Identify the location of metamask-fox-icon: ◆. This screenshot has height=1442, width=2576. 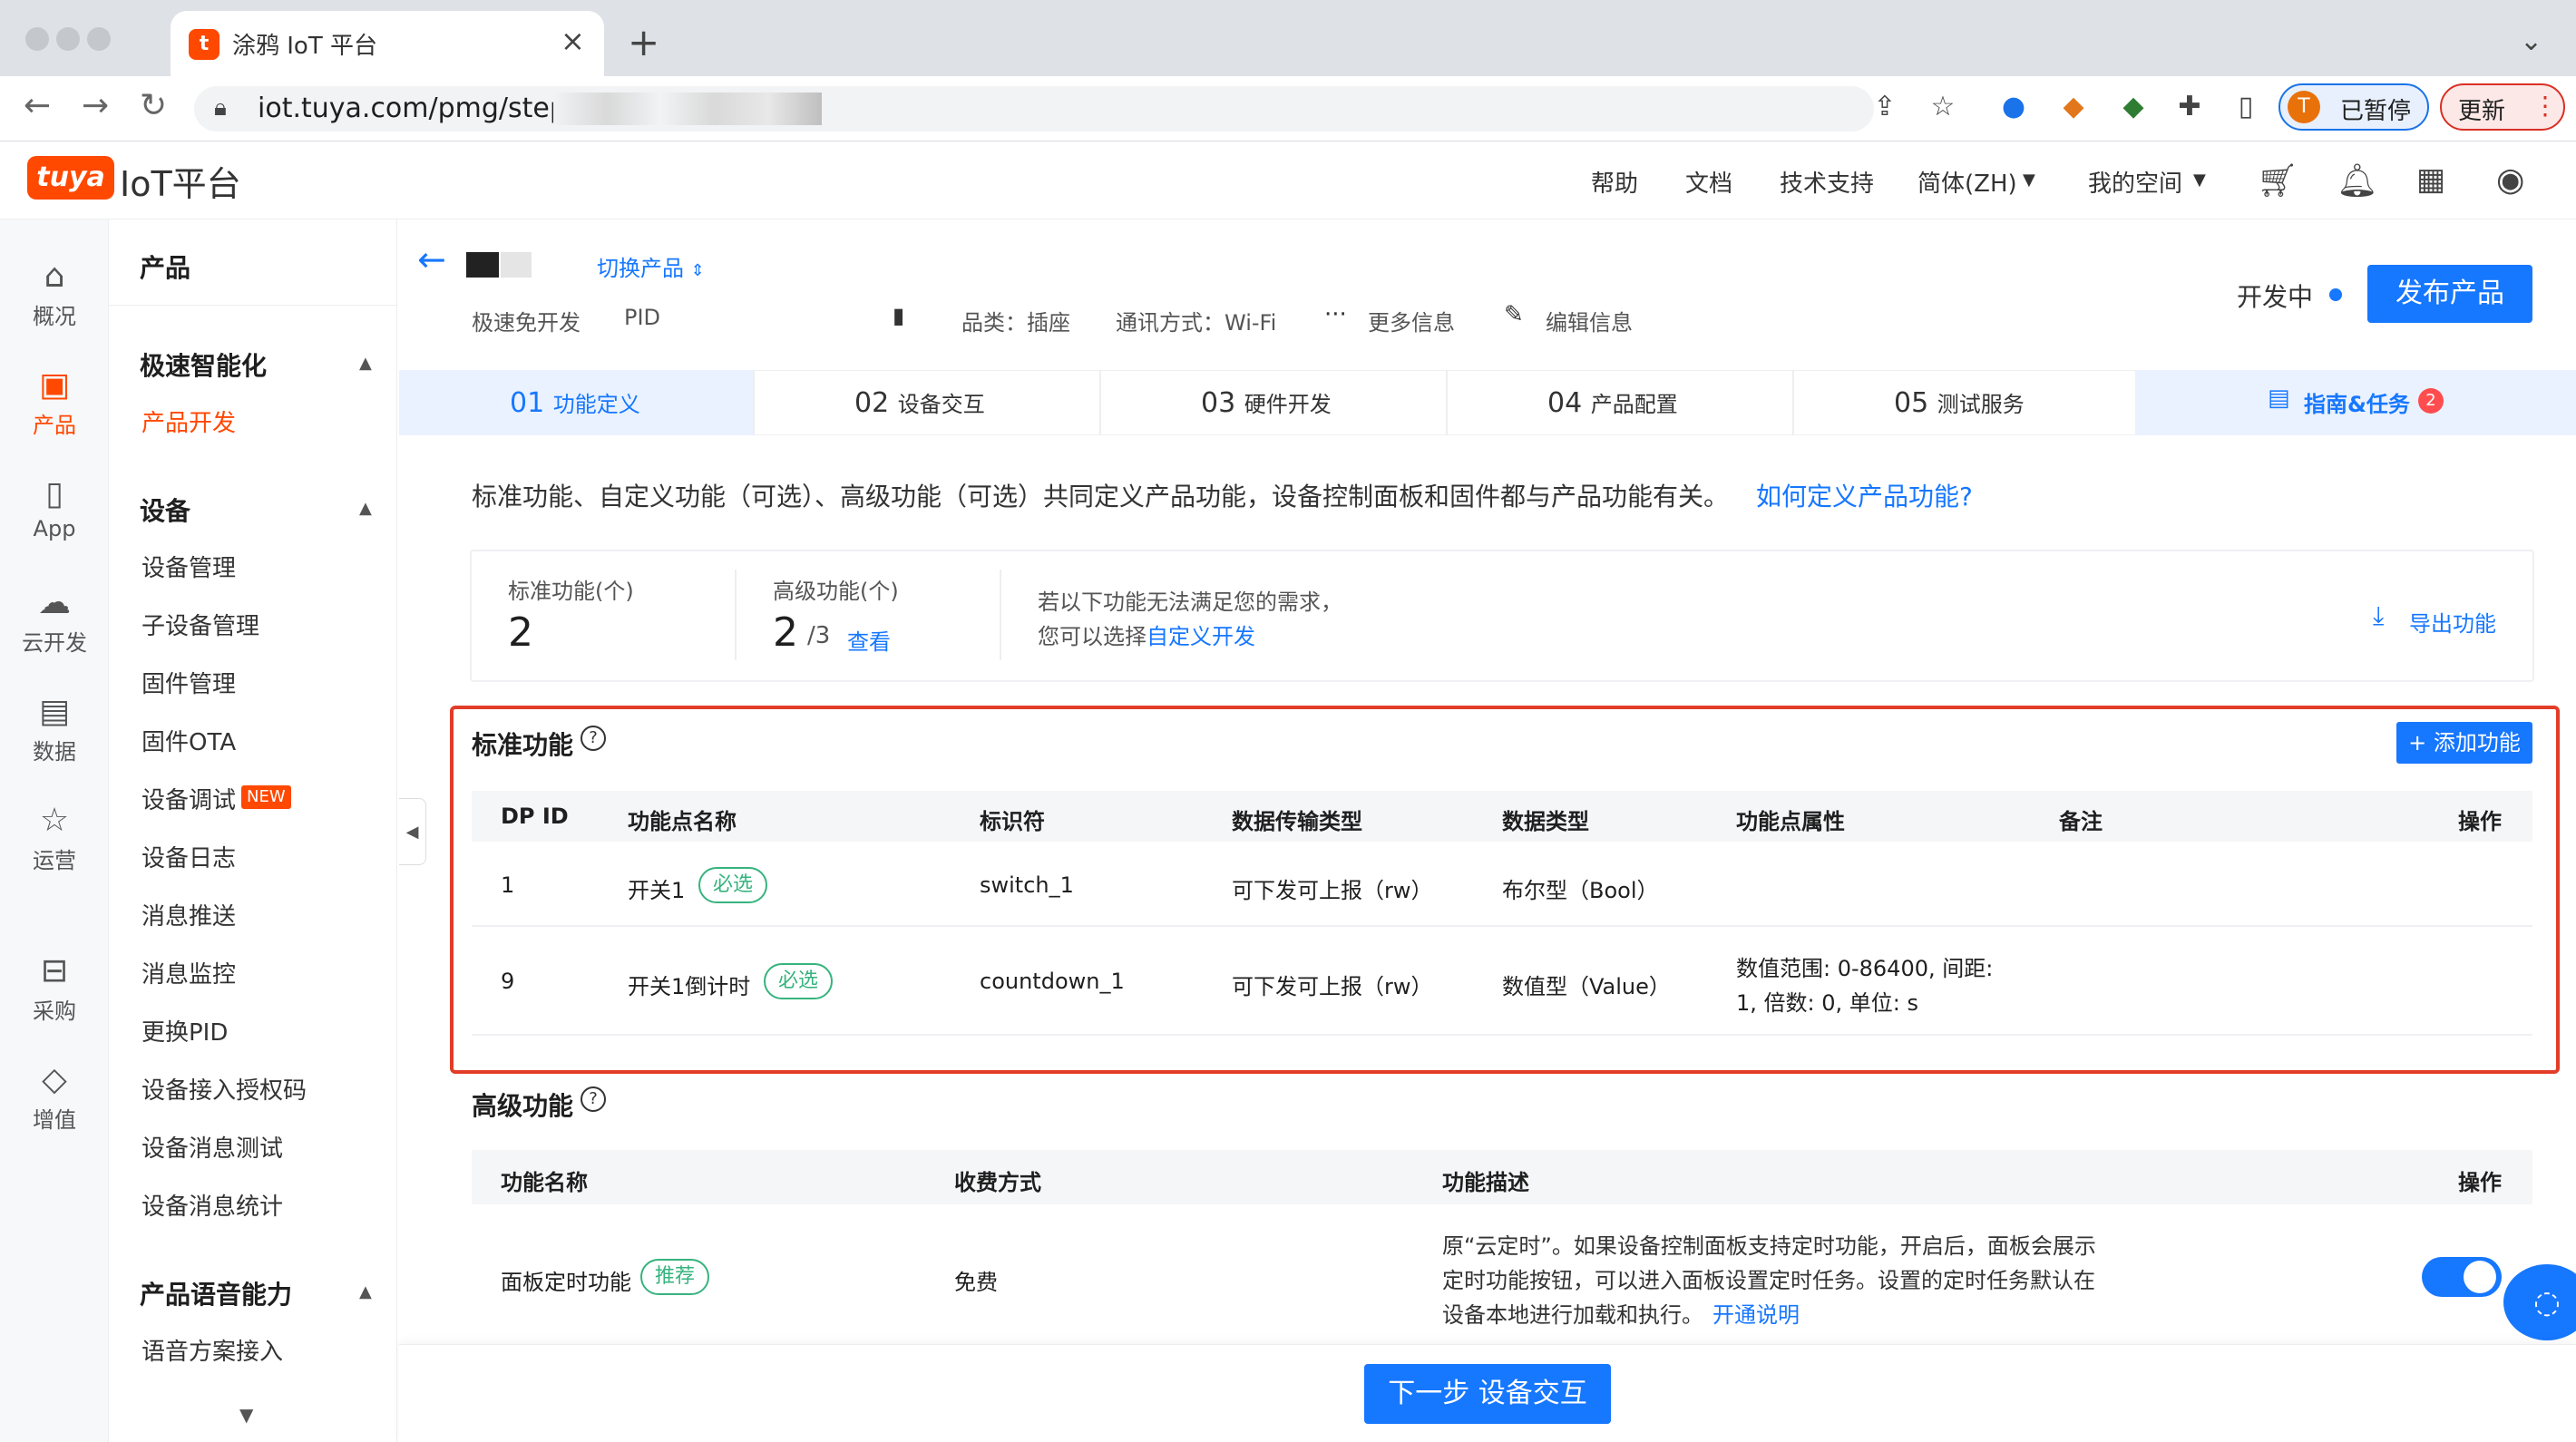
(2073, 107).